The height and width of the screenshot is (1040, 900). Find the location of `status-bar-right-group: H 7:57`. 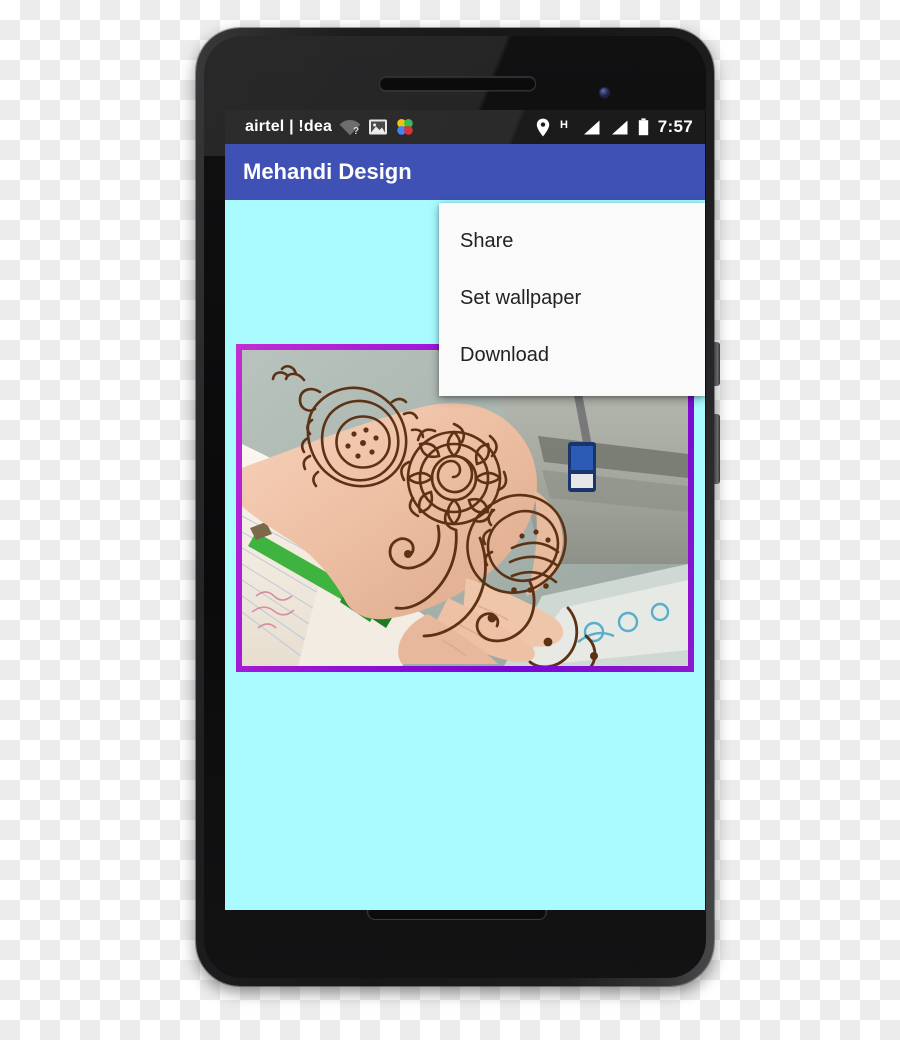

status-bar-right-group: H 7:57 is located at coordinates (620, 127).